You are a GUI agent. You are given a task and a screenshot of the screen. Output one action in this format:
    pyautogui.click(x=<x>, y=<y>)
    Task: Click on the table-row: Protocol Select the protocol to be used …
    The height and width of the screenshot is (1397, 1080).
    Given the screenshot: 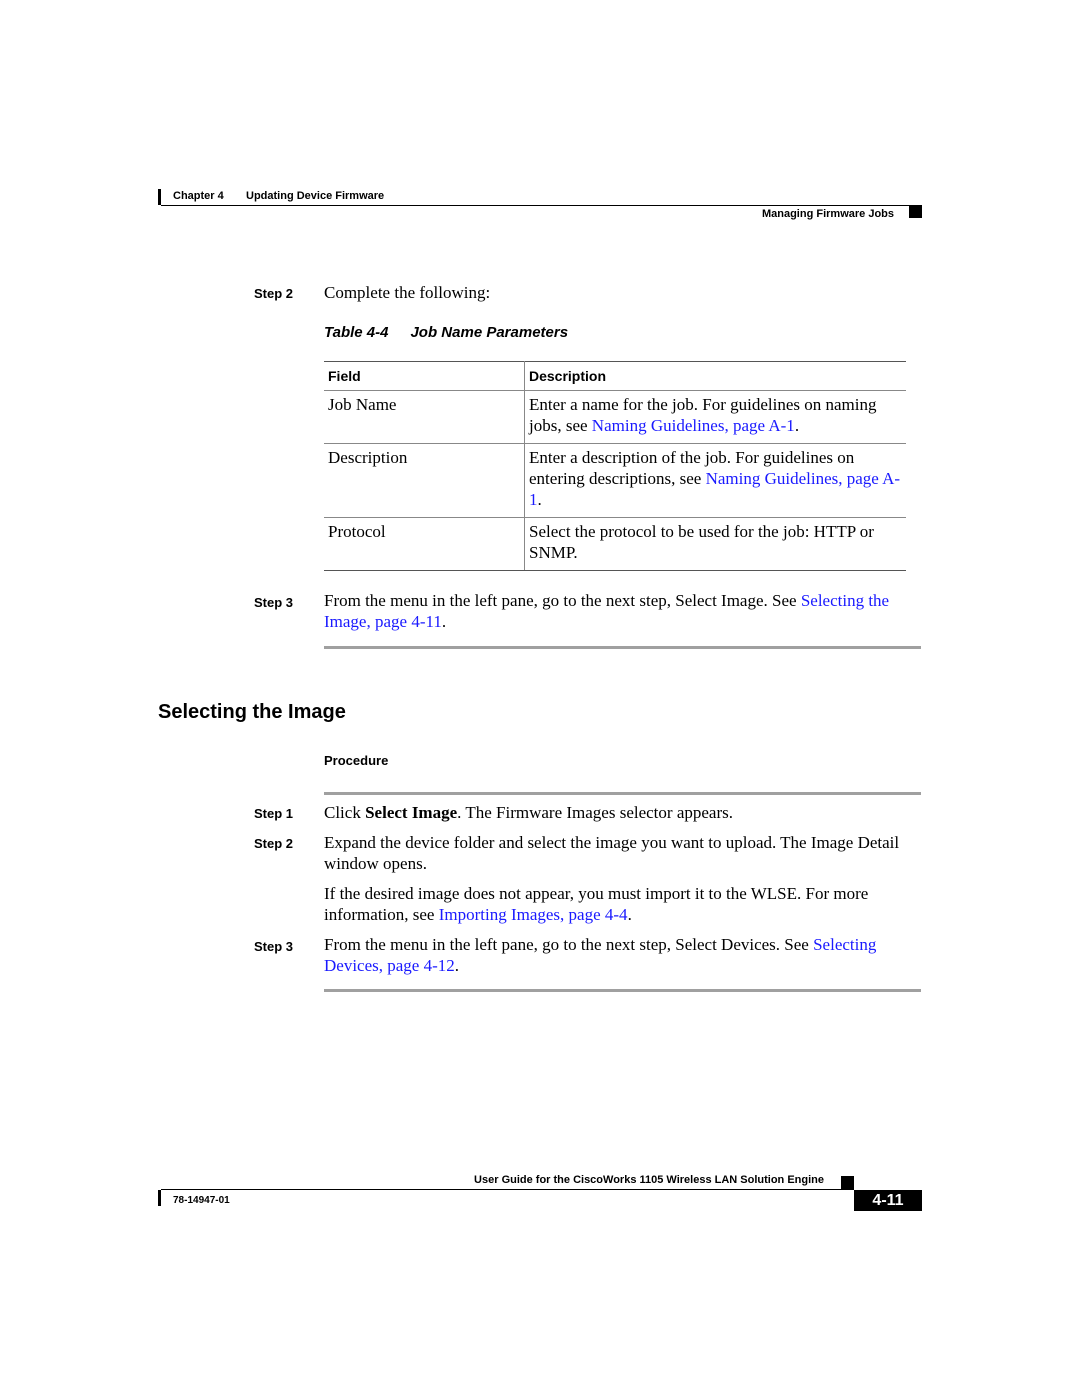 What is the action you would take?
    pyautogui.click(x=615, y=544)
    